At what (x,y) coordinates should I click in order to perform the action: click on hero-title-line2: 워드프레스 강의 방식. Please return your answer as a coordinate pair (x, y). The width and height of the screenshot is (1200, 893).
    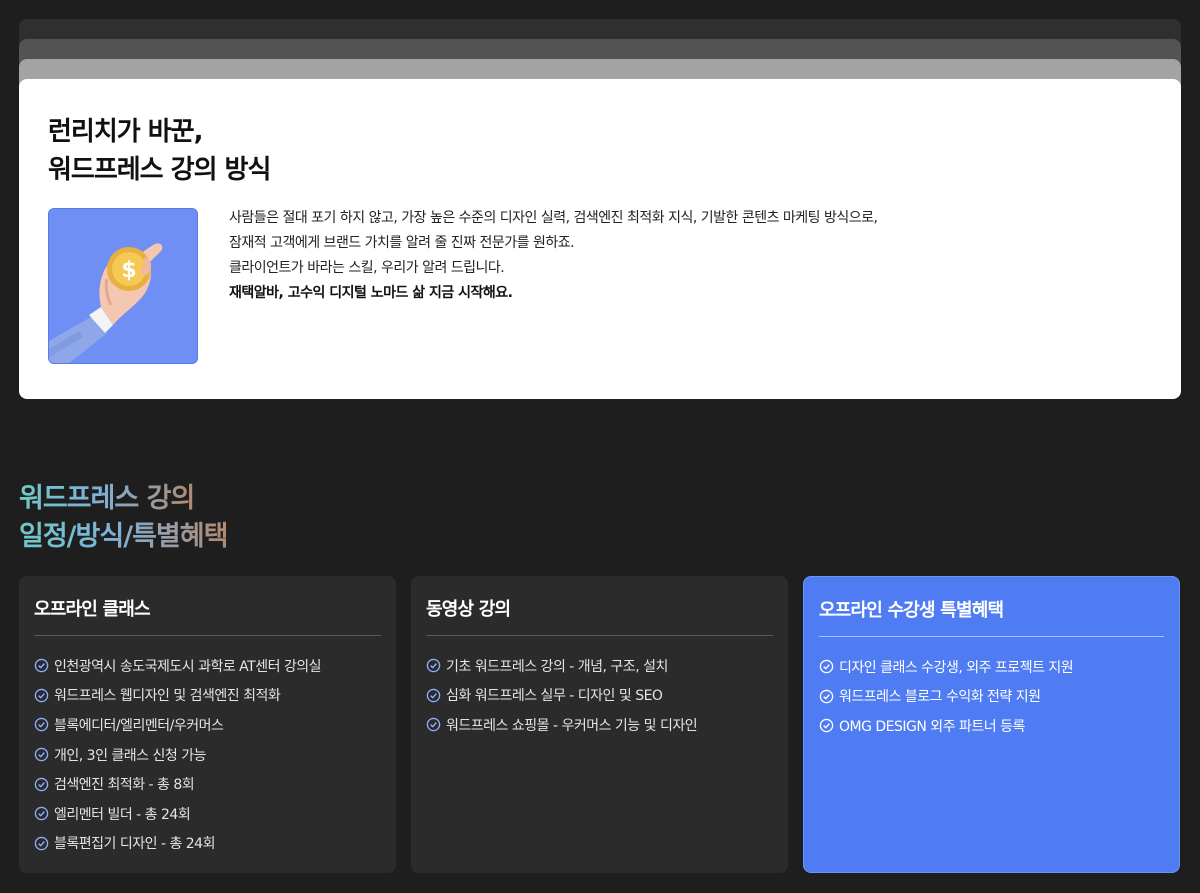
    Looking at the image, I should click on (159, 170).